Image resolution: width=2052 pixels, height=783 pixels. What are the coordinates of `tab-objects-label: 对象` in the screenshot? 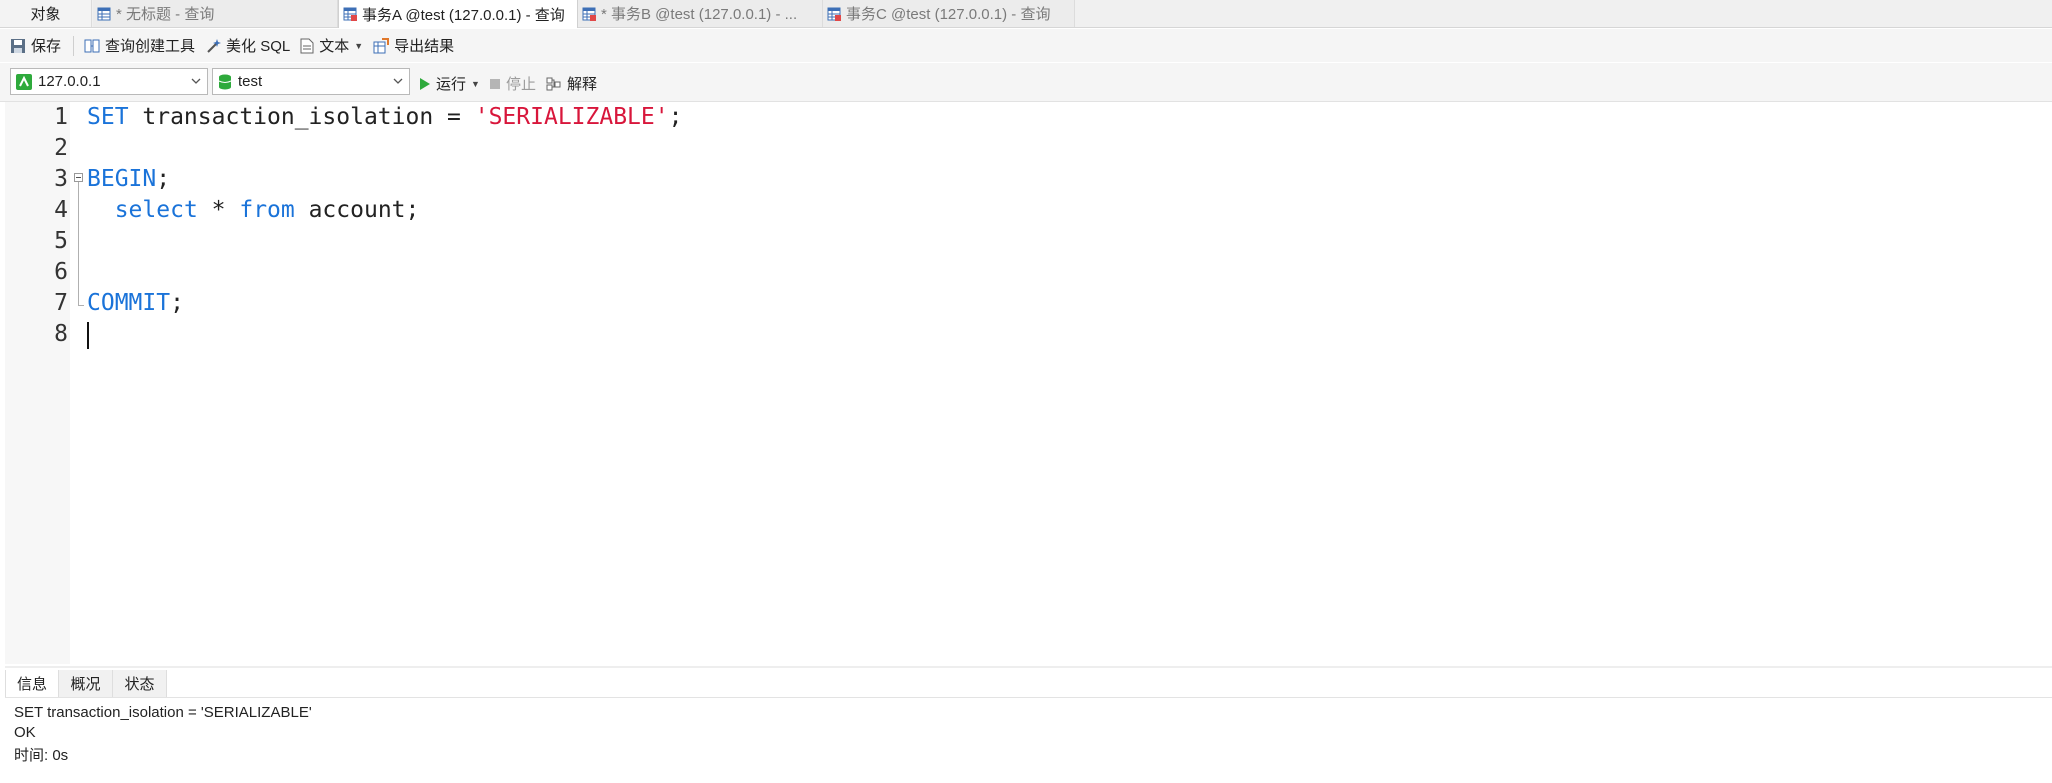 It's located at (45, 14).